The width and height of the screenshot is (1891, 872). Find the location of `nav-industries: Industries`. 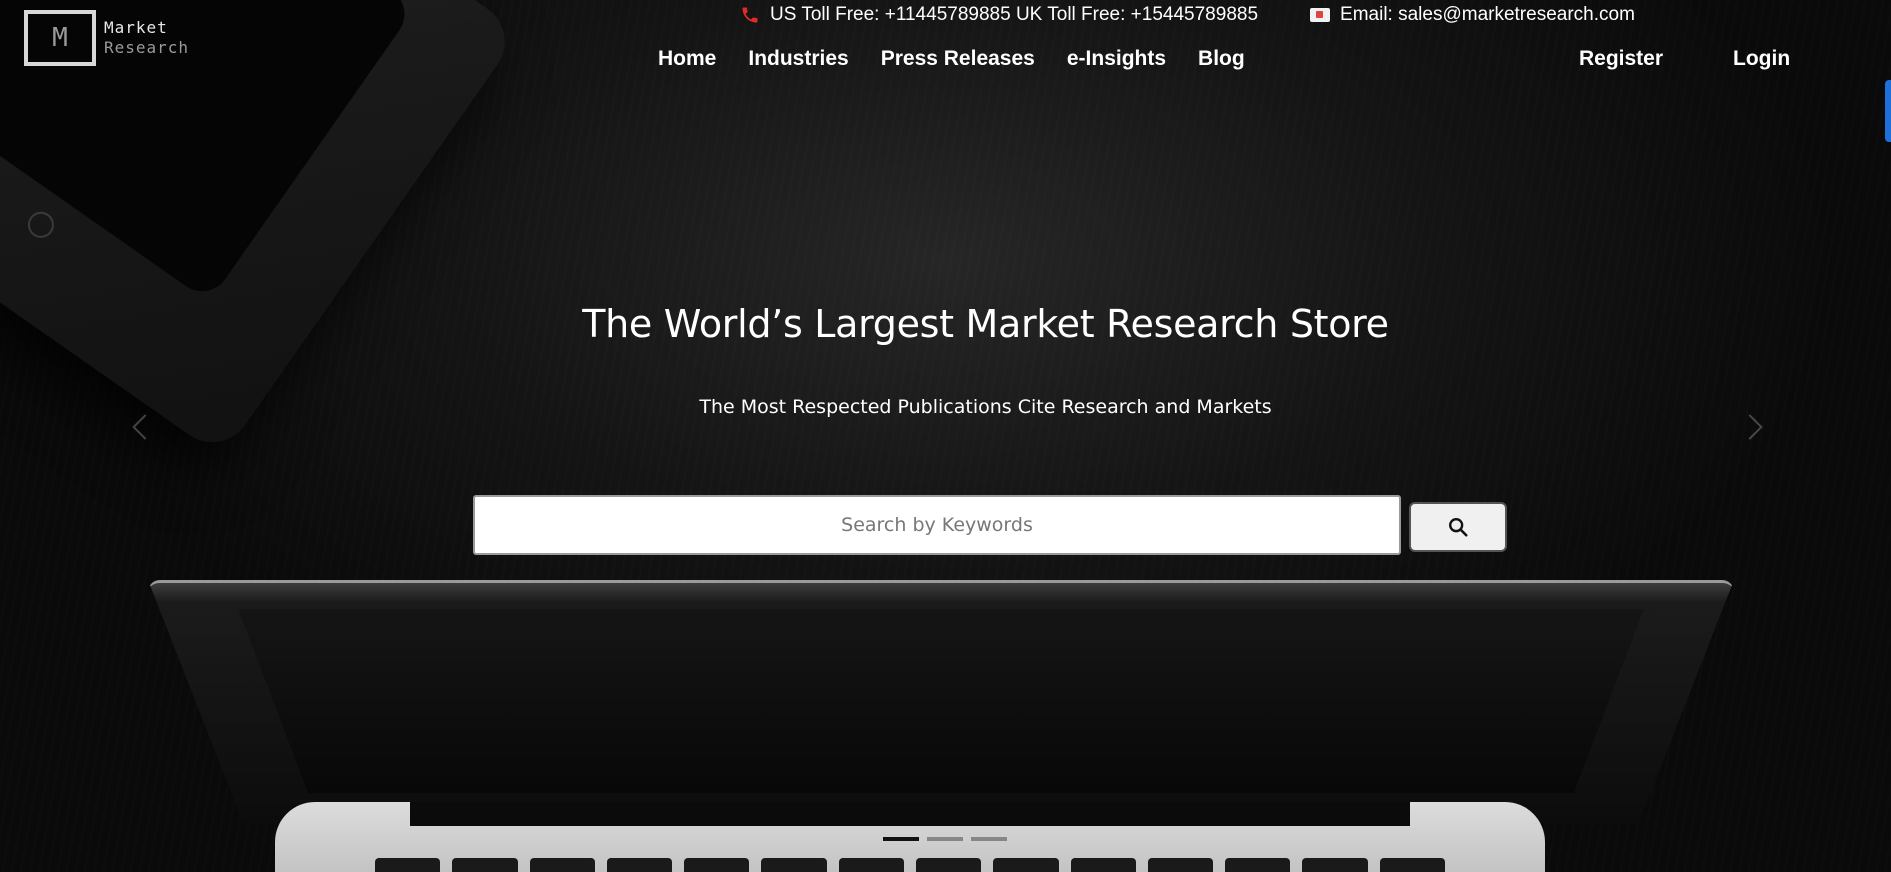

nav-industries: Industries is located at coordinates (798, 59).